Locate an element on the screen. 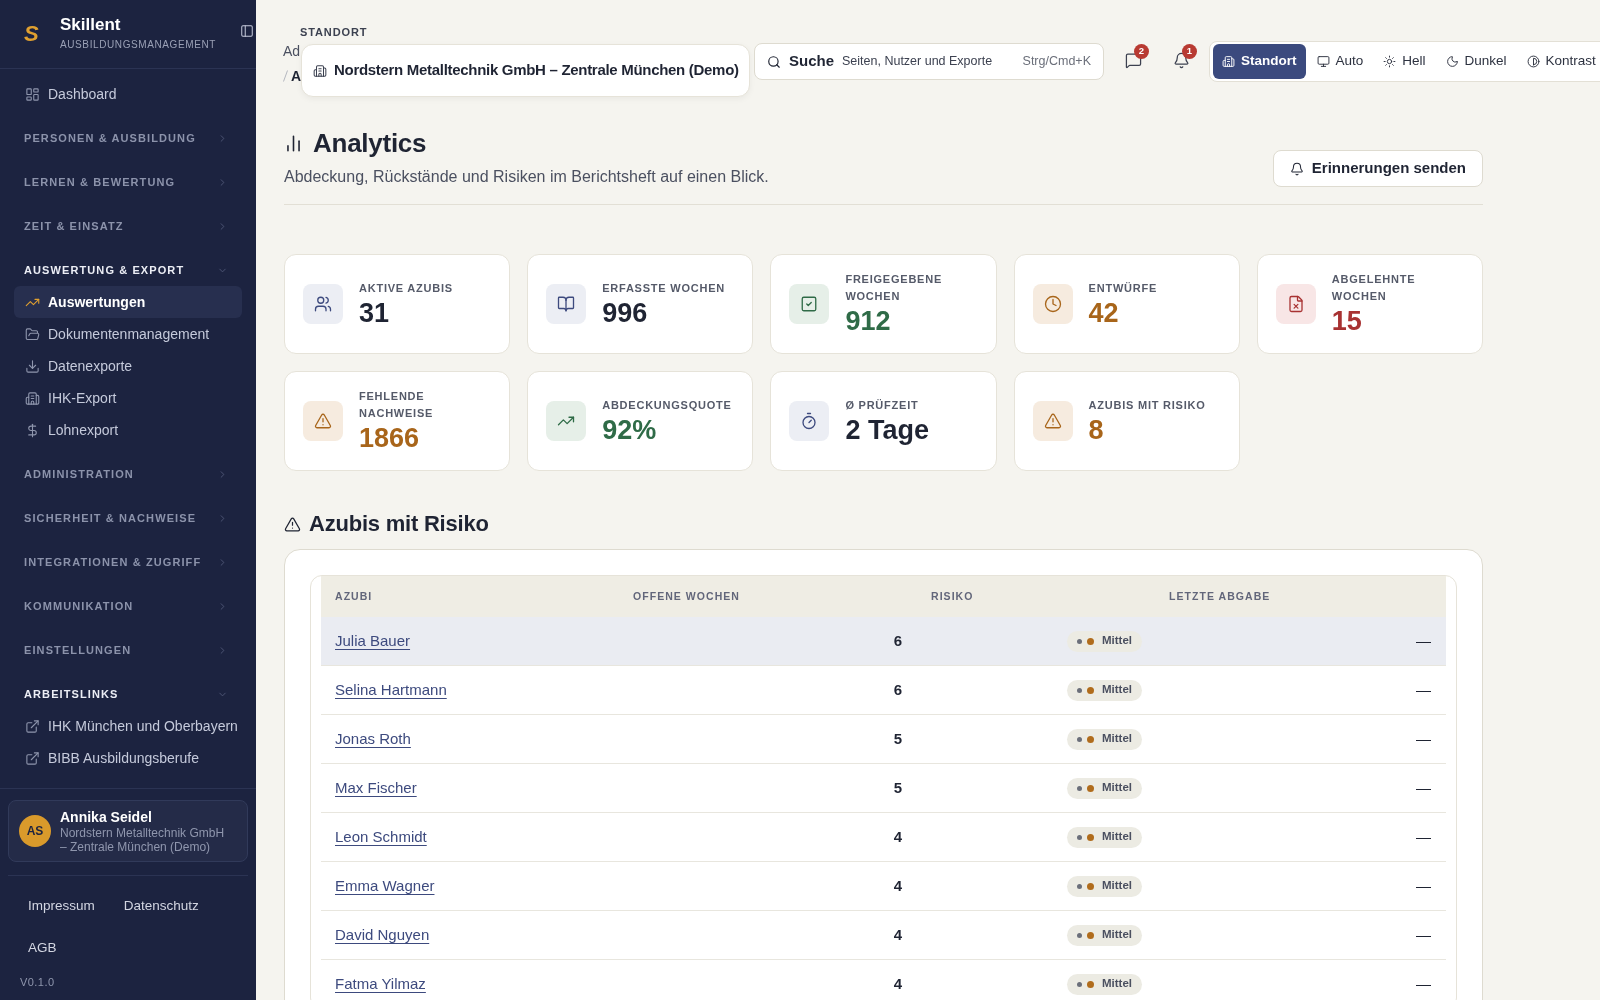 The width and height of the screenshot is (1600, 1000). page-subtitle: Abdeckung, Rückstände und Risiken im Berichtsheft auf einen Blick. is located at coordinates (526, 177).